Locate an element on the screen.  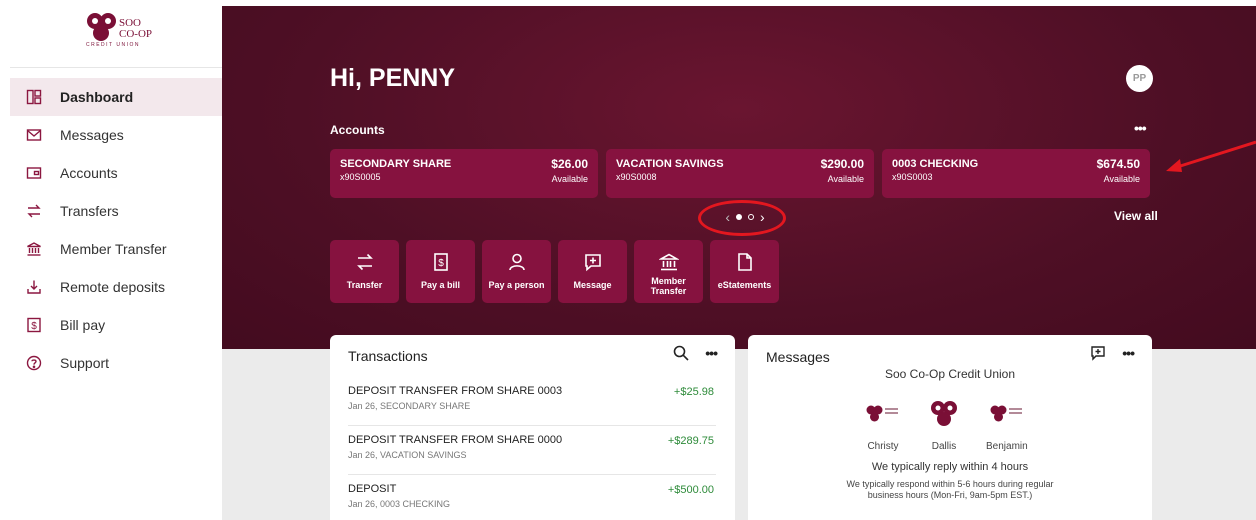
sidebar-item-label: Messages is located at coordinates (92, 135).